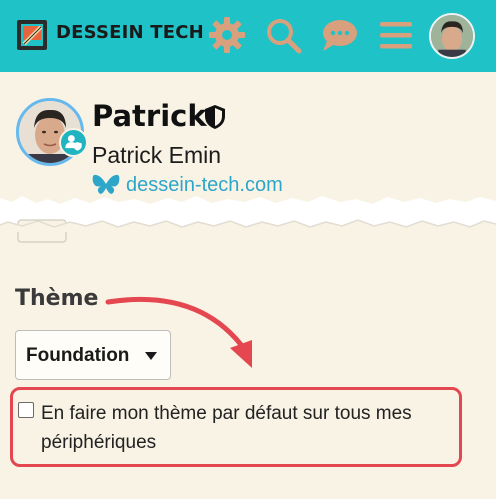  Describe the element at coordinates (452, 36) in the screenshot. I see `user-avatar-button` at that location.